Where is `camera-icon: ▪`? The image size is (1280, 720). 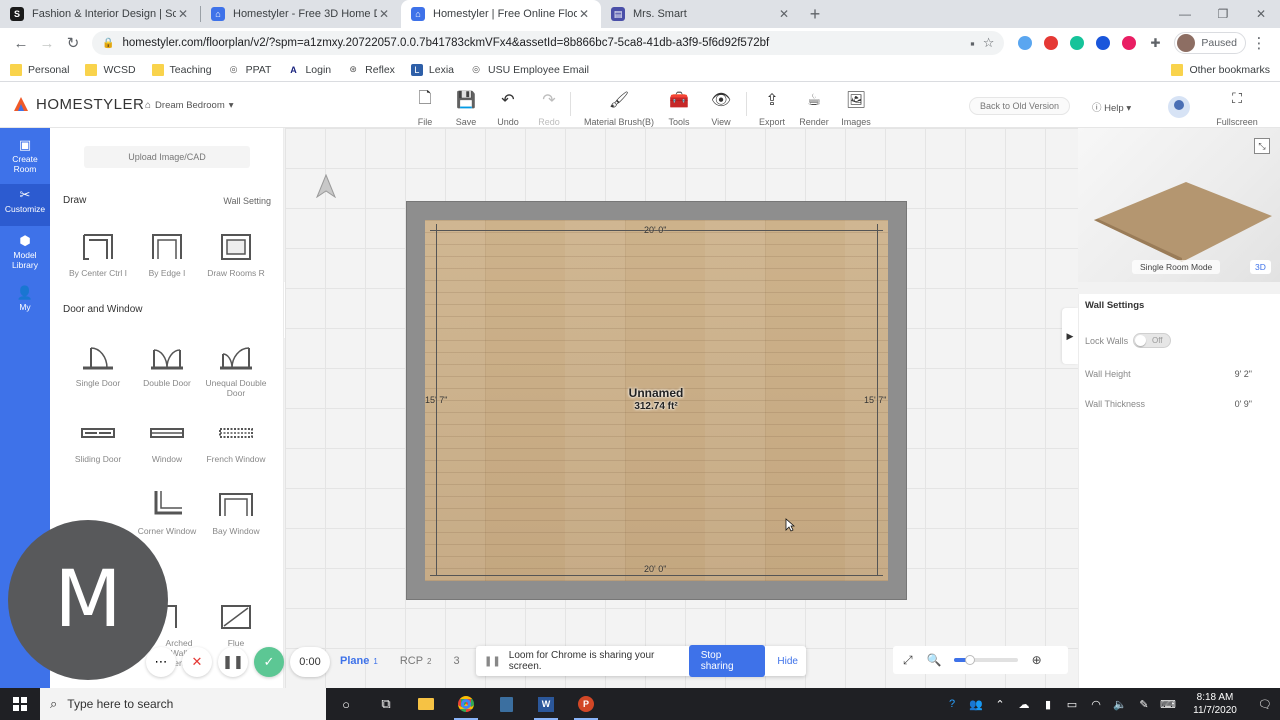 camera-icon: ▪ is located at coordinates (972, 43).